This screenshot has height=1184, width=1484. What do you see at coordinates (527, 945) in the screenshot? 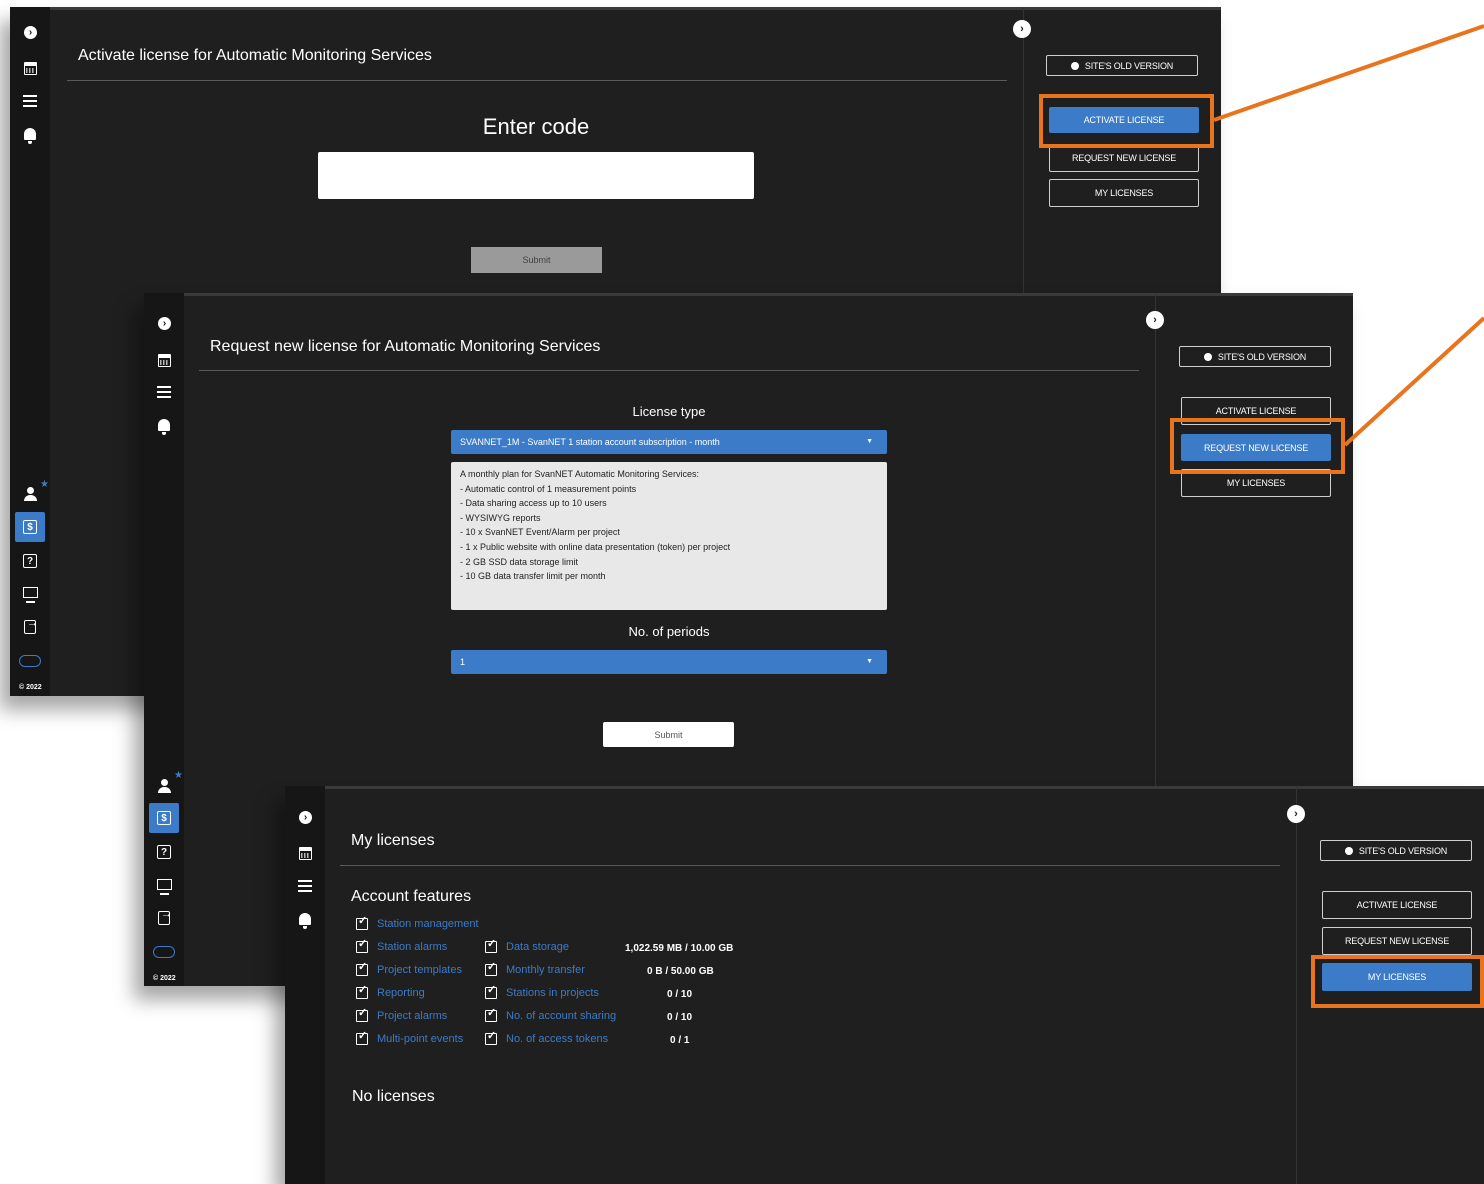
I see `feature-data-storage: Data storage` at bounding box center [527, 945].